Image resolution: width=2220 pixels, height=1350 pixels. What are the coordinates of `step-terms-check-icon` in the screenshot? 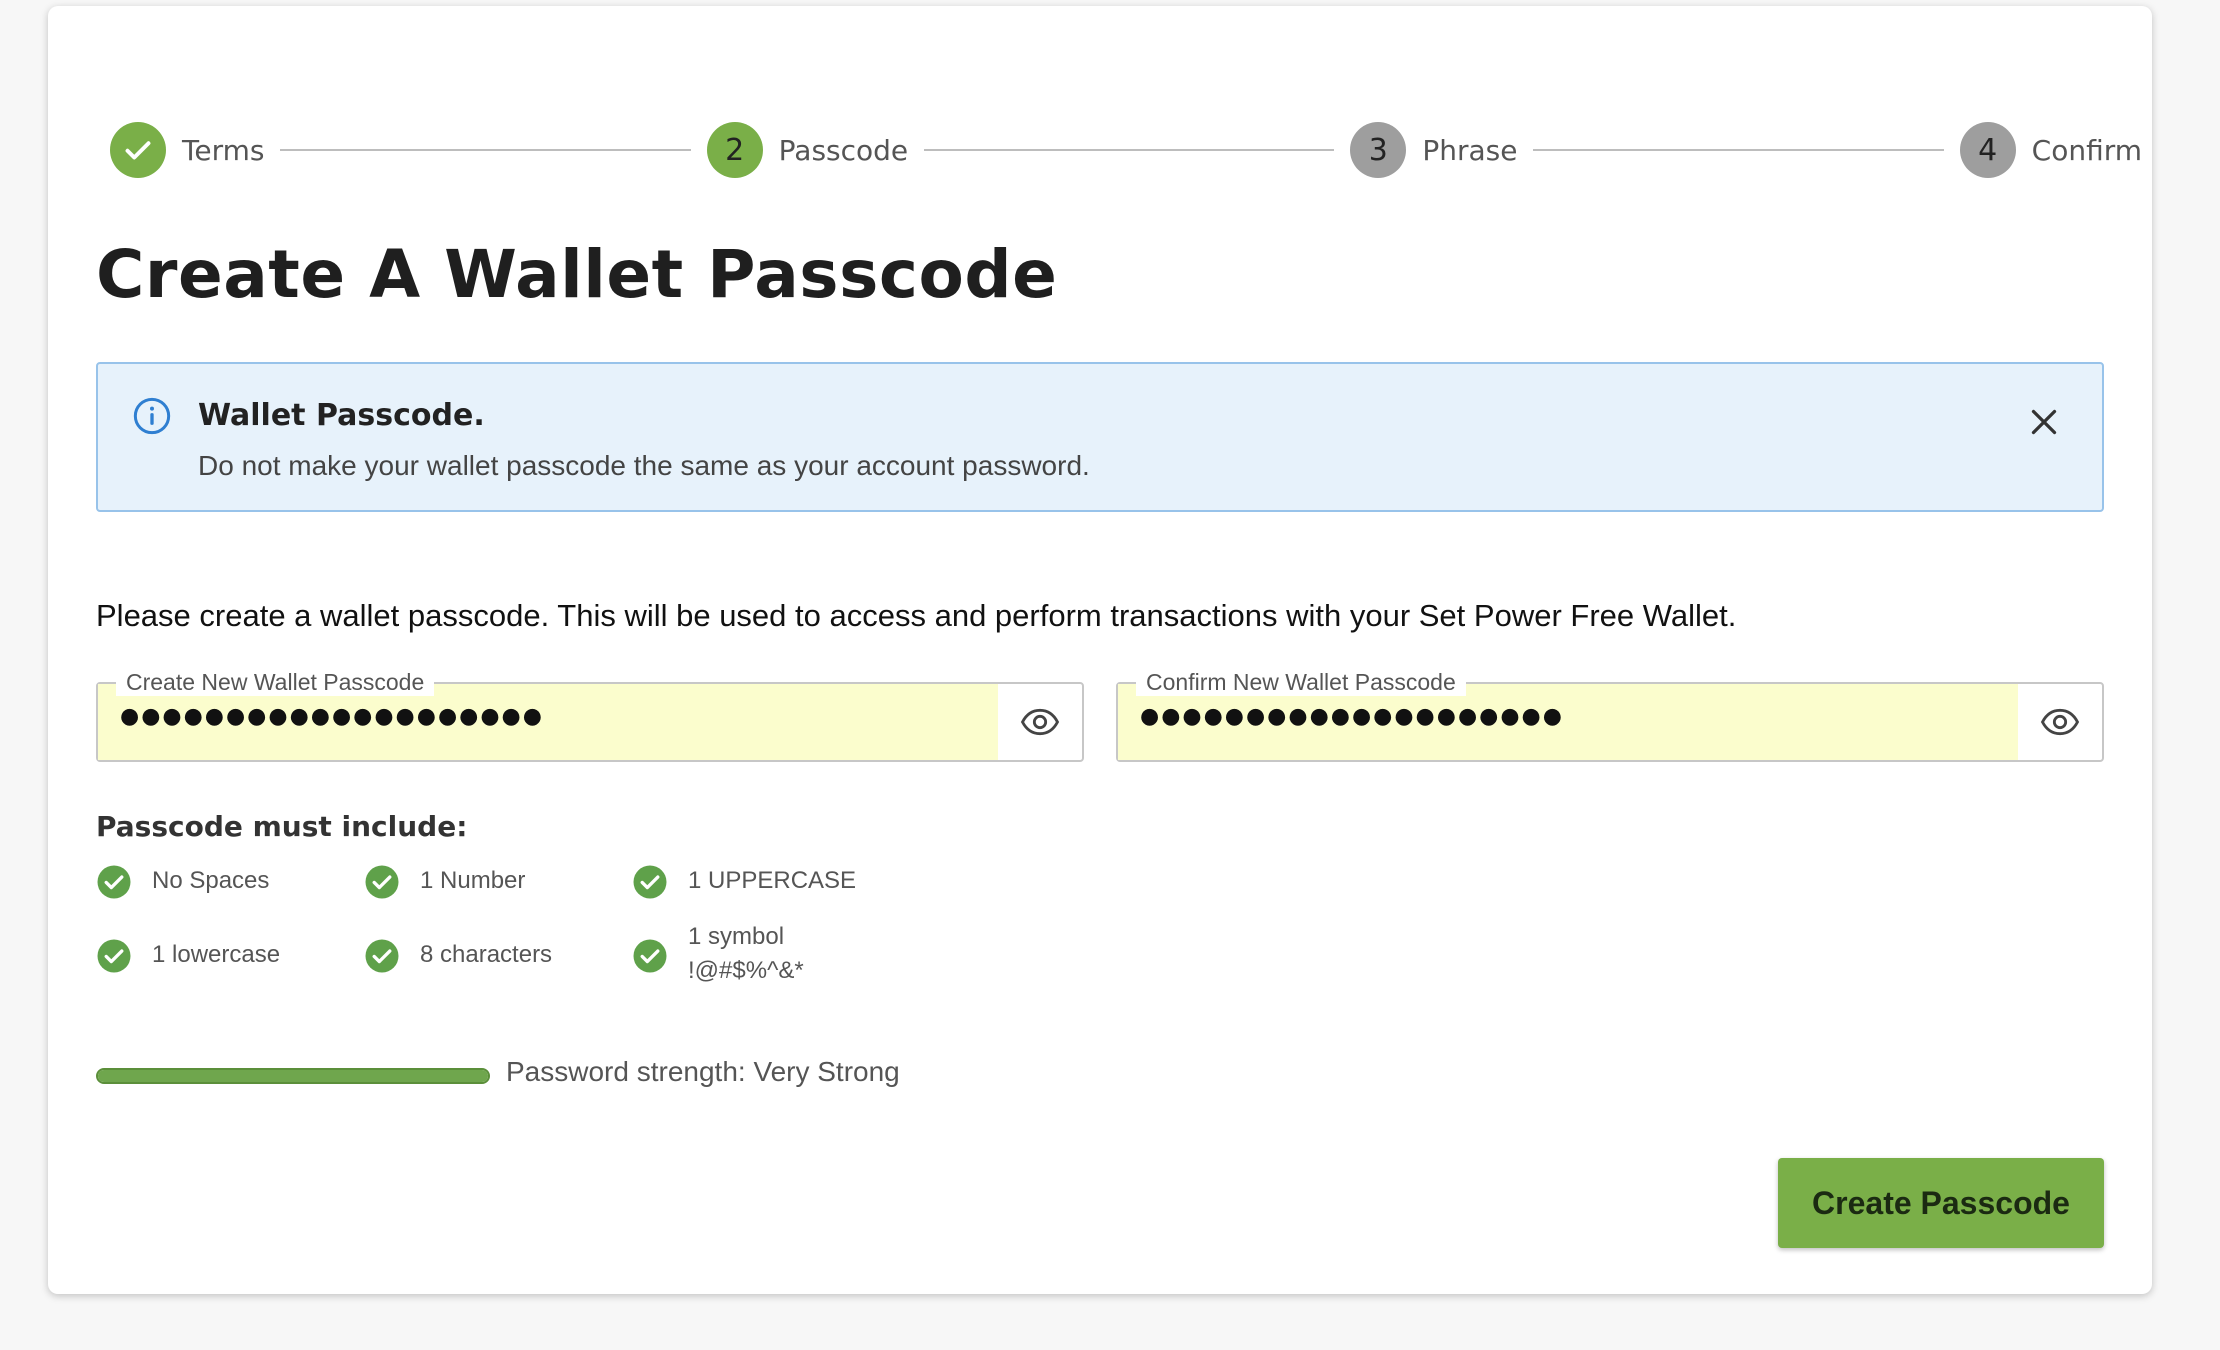 It's located at (138, 150).